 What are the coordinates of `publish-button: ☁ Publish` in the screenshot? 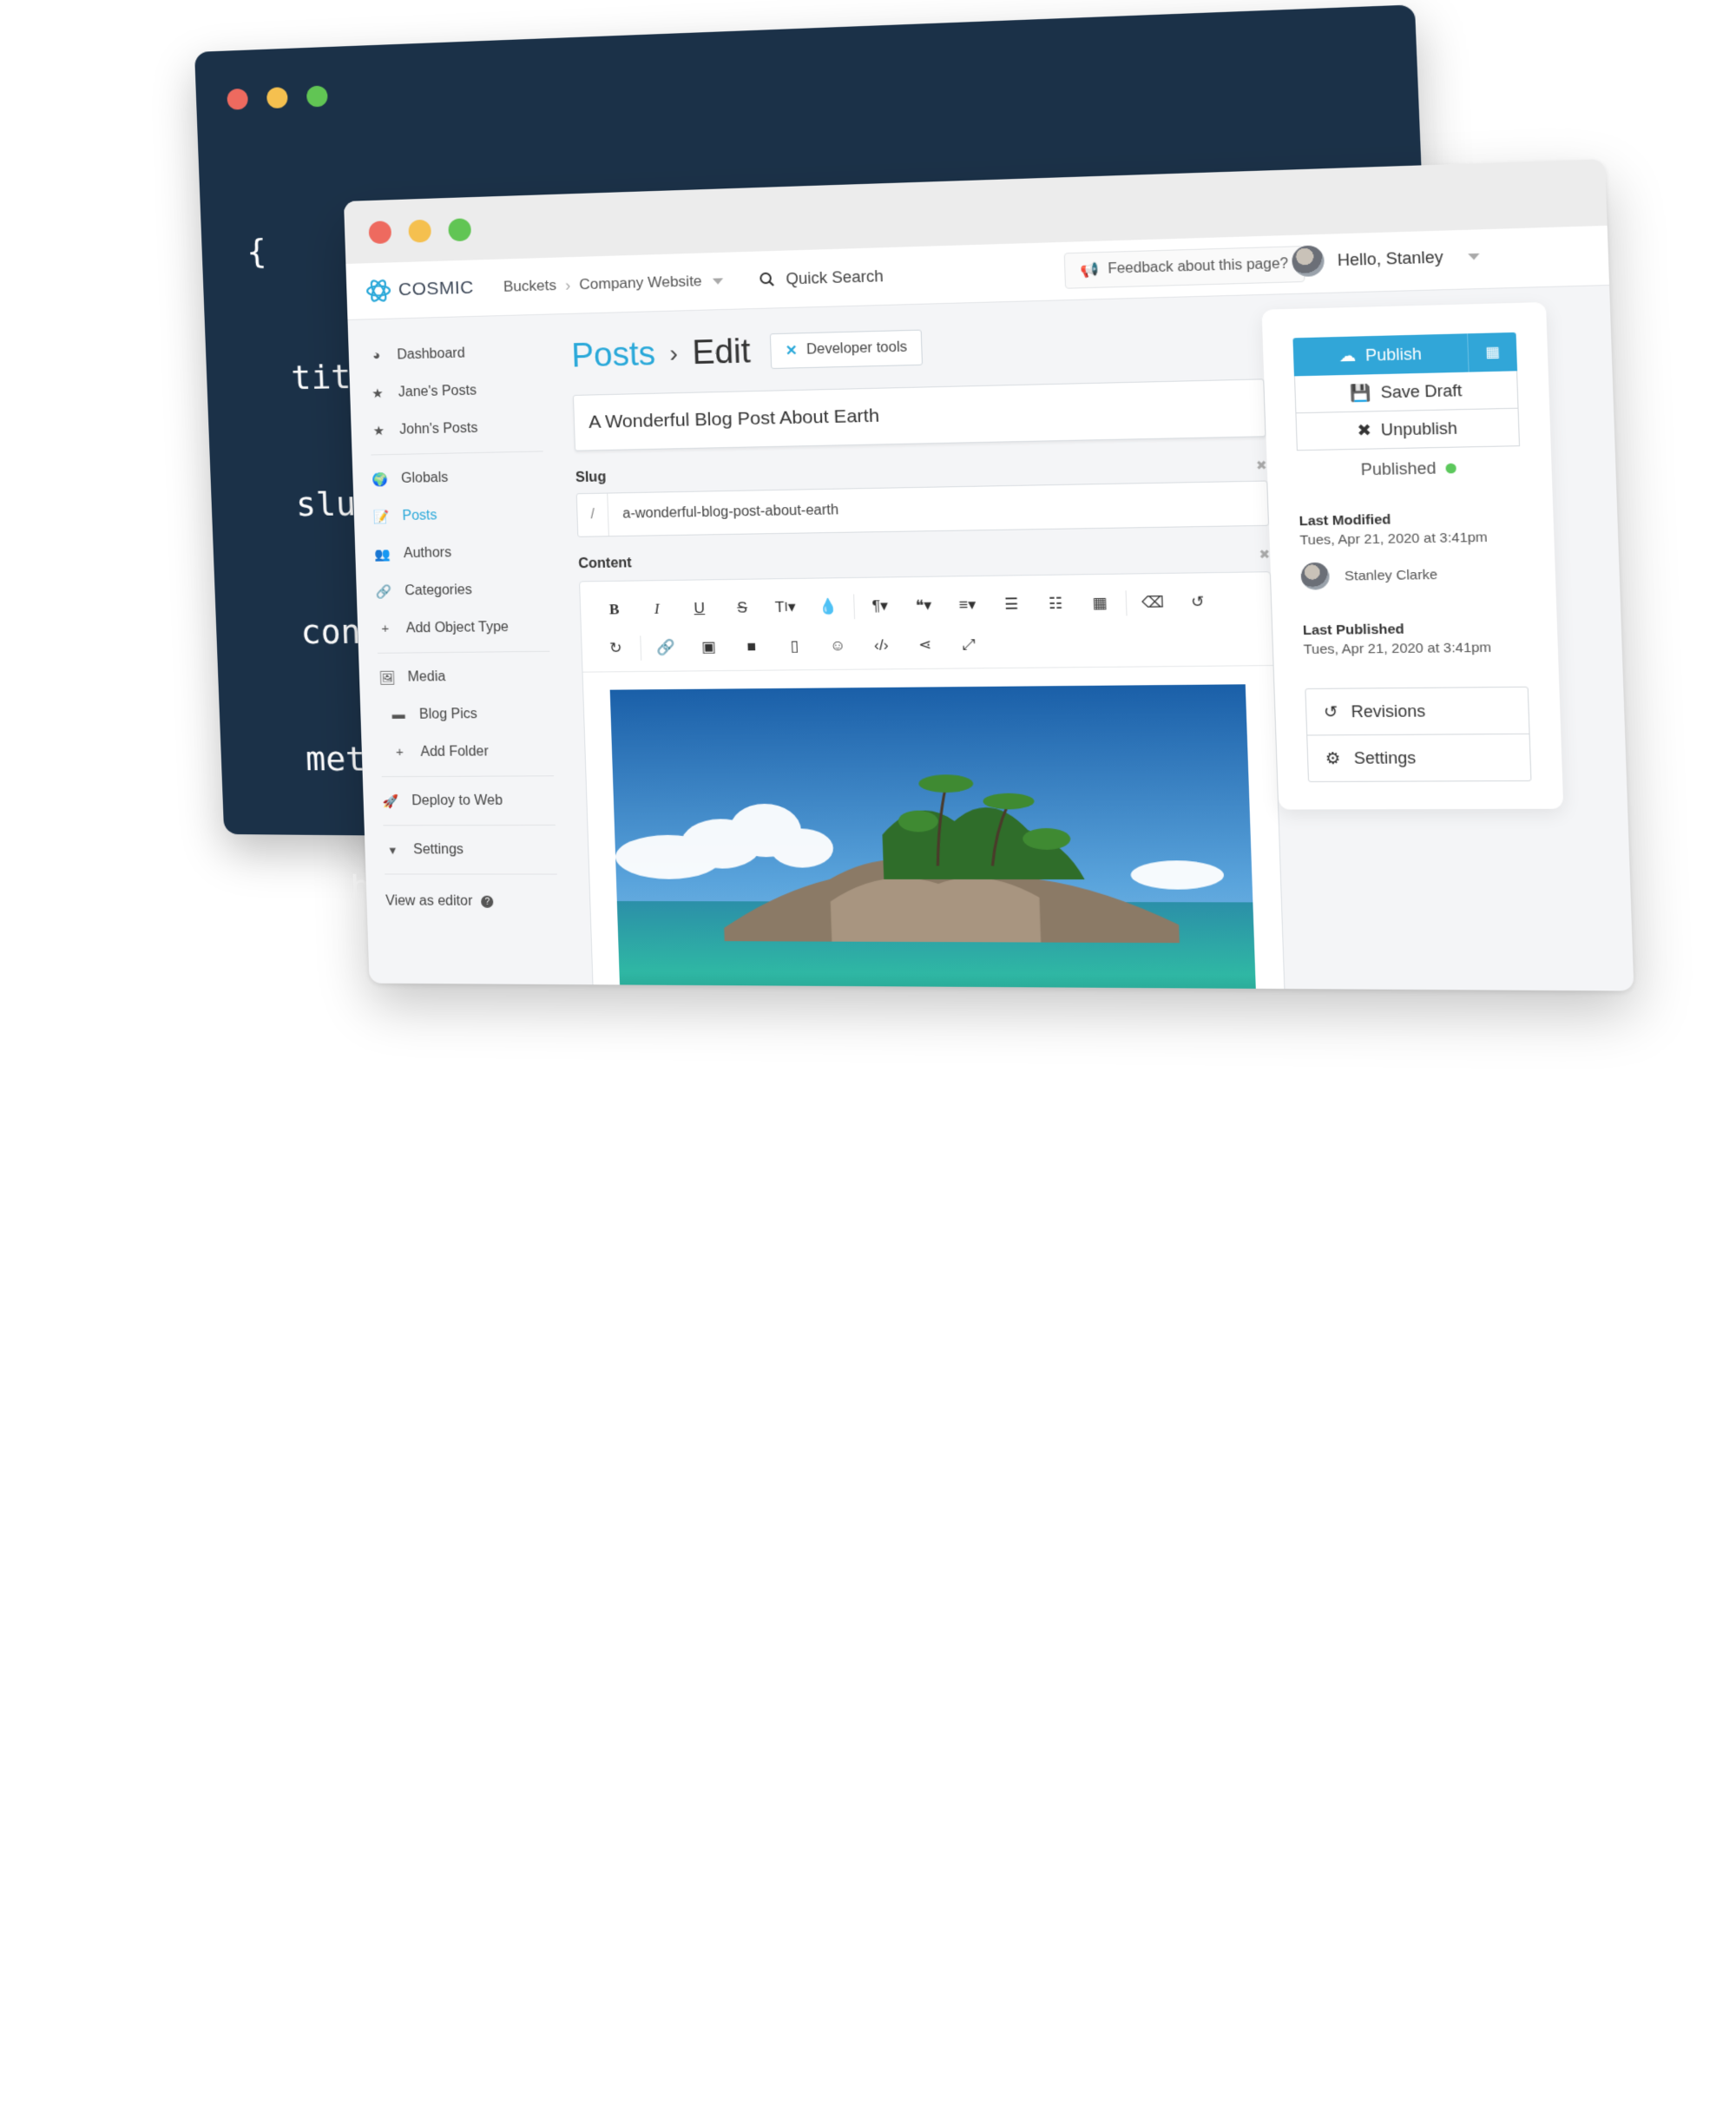 It's located at (1380, 355).